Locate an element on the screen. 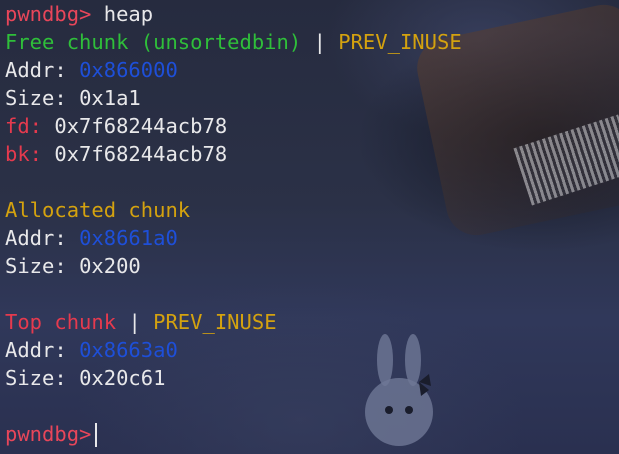 This screenshot has height=454, width=619. fd-label: fd: is located at coordinates (24, 126).